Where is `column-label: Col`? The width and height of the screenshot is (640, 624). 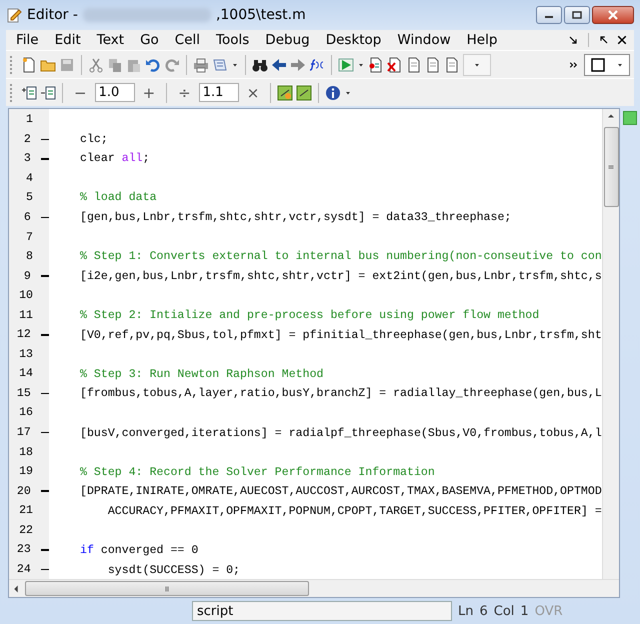
column-label: Col is located at coordinates (504, 611).